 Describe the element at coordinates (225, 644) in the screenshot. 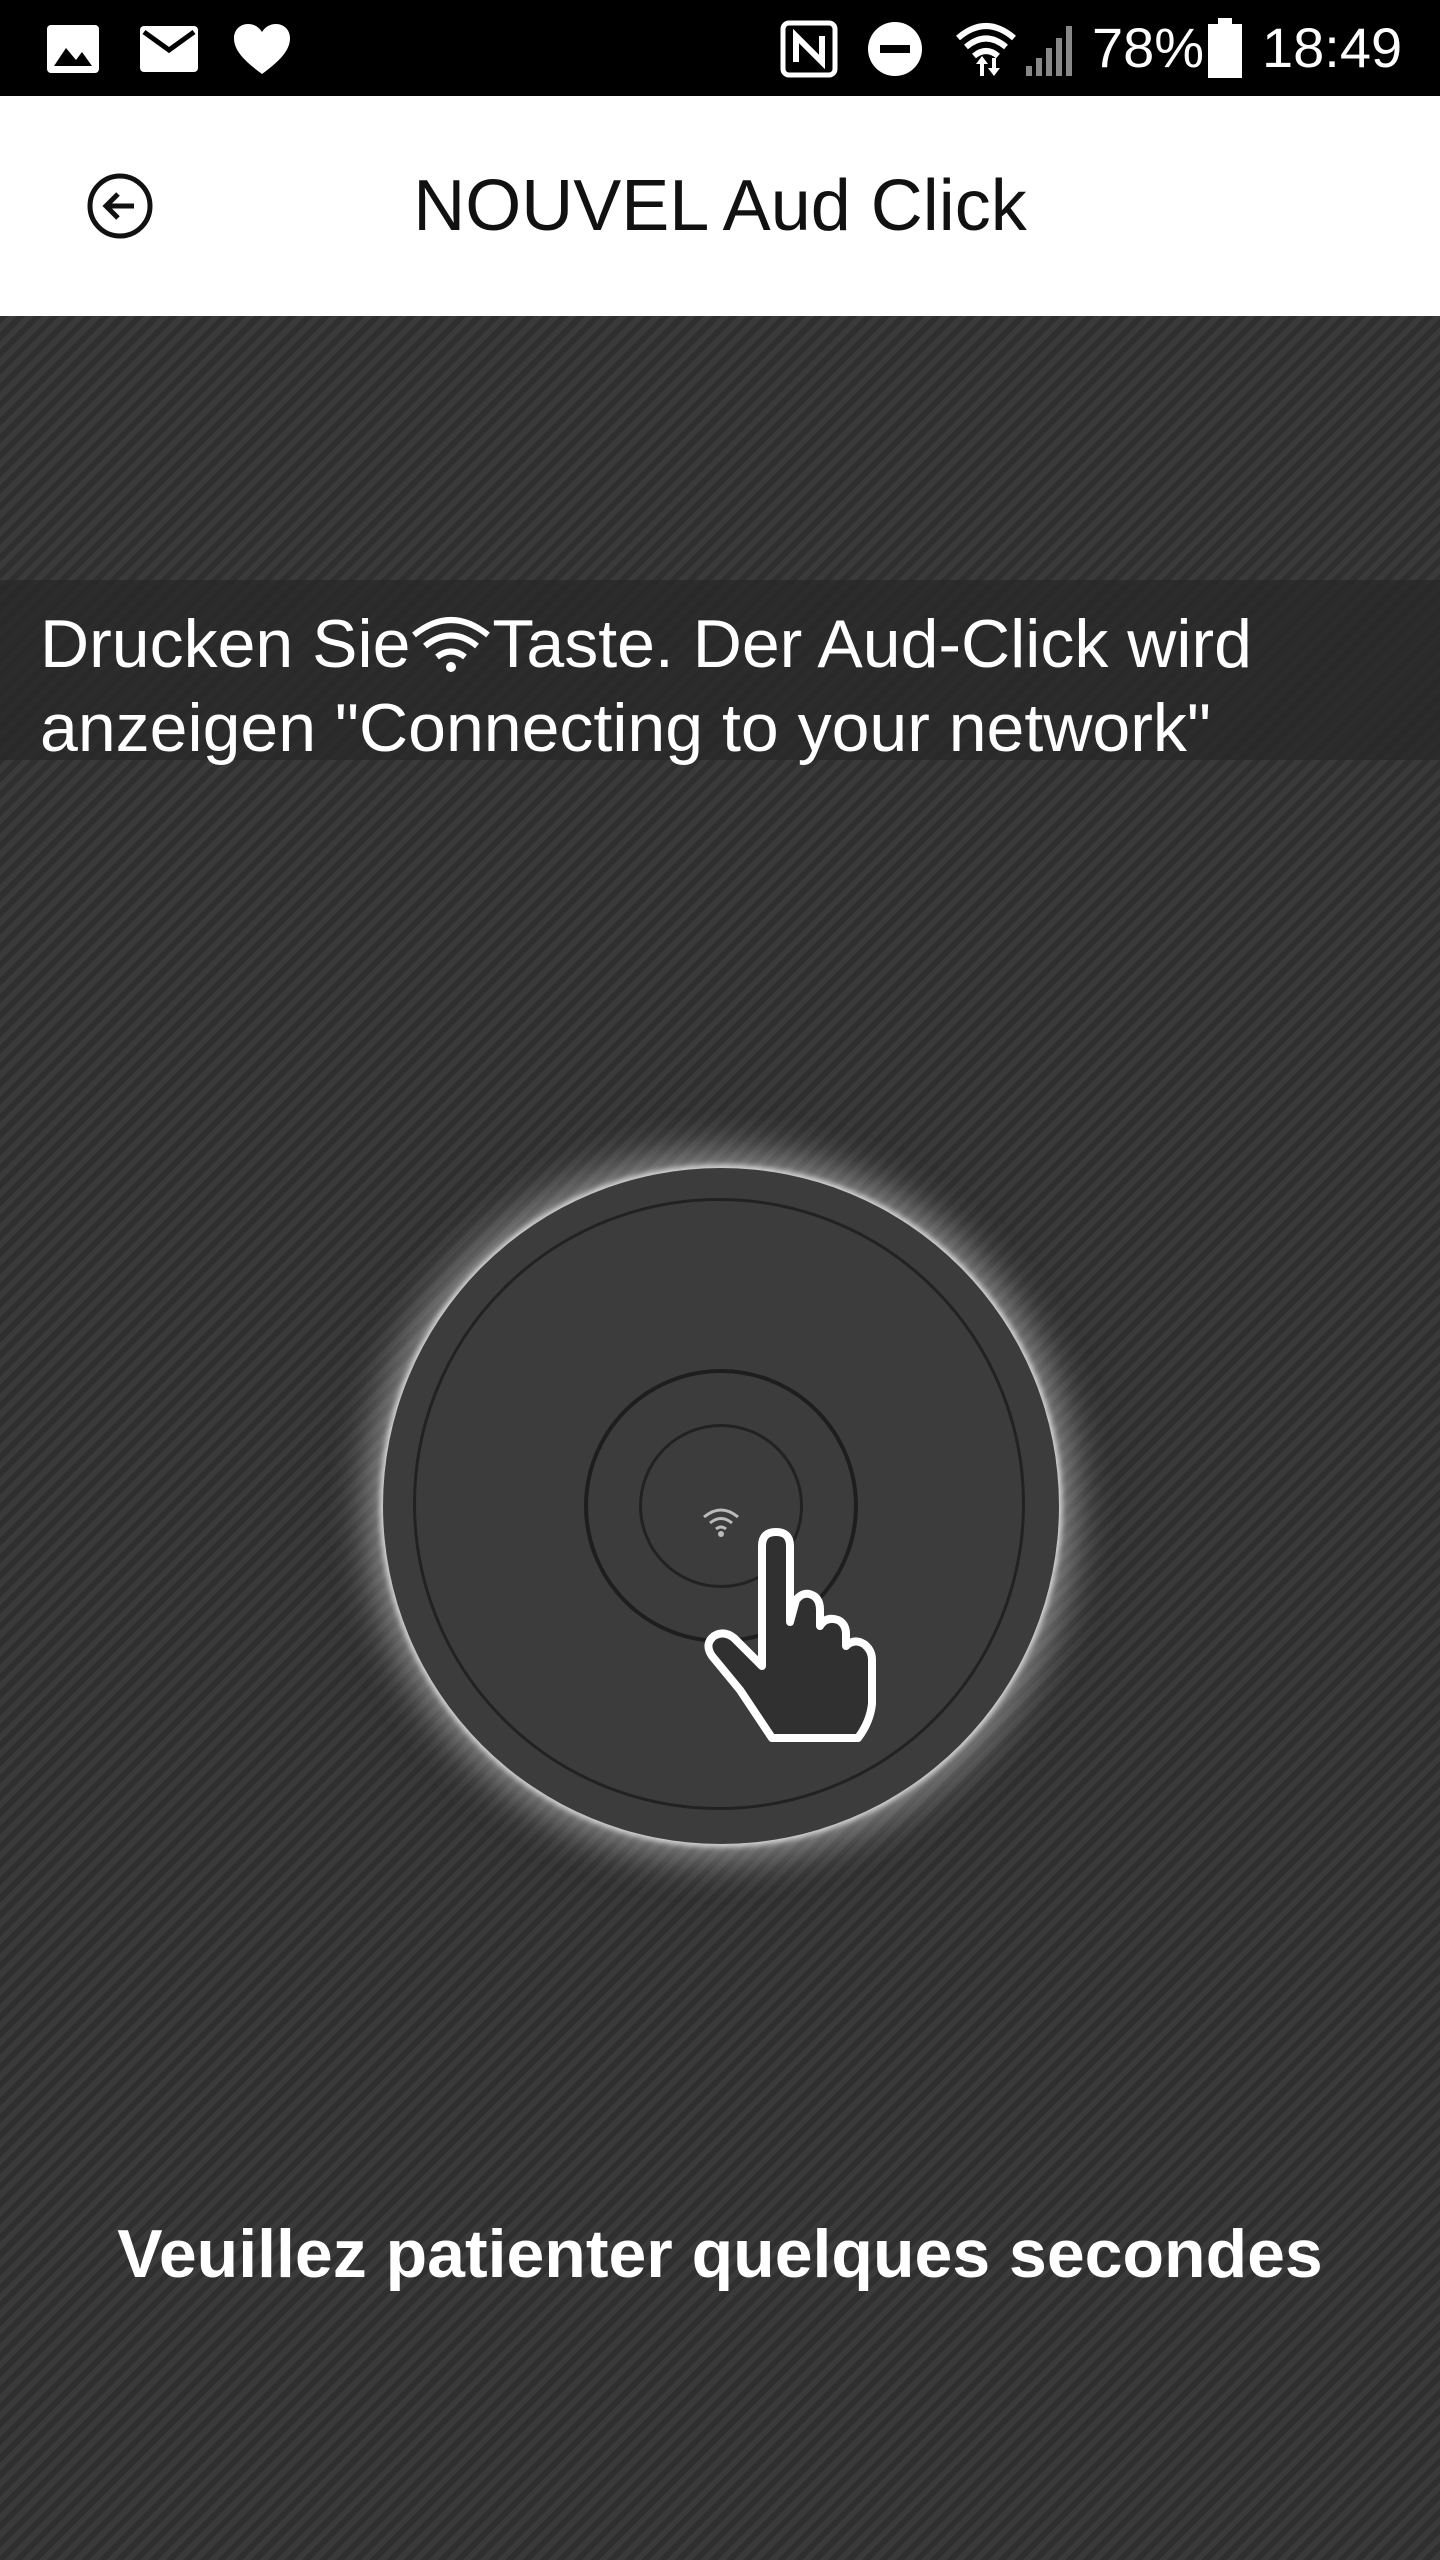

I see `instruction-text-before: Drucken Sie` at that location.